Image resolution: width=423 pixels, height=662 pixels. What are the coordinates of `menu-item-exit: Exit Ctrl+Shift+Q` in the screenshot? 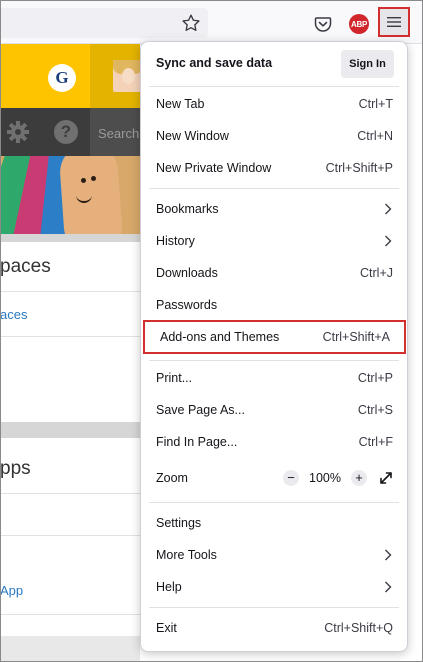 It's located at (274, 628).